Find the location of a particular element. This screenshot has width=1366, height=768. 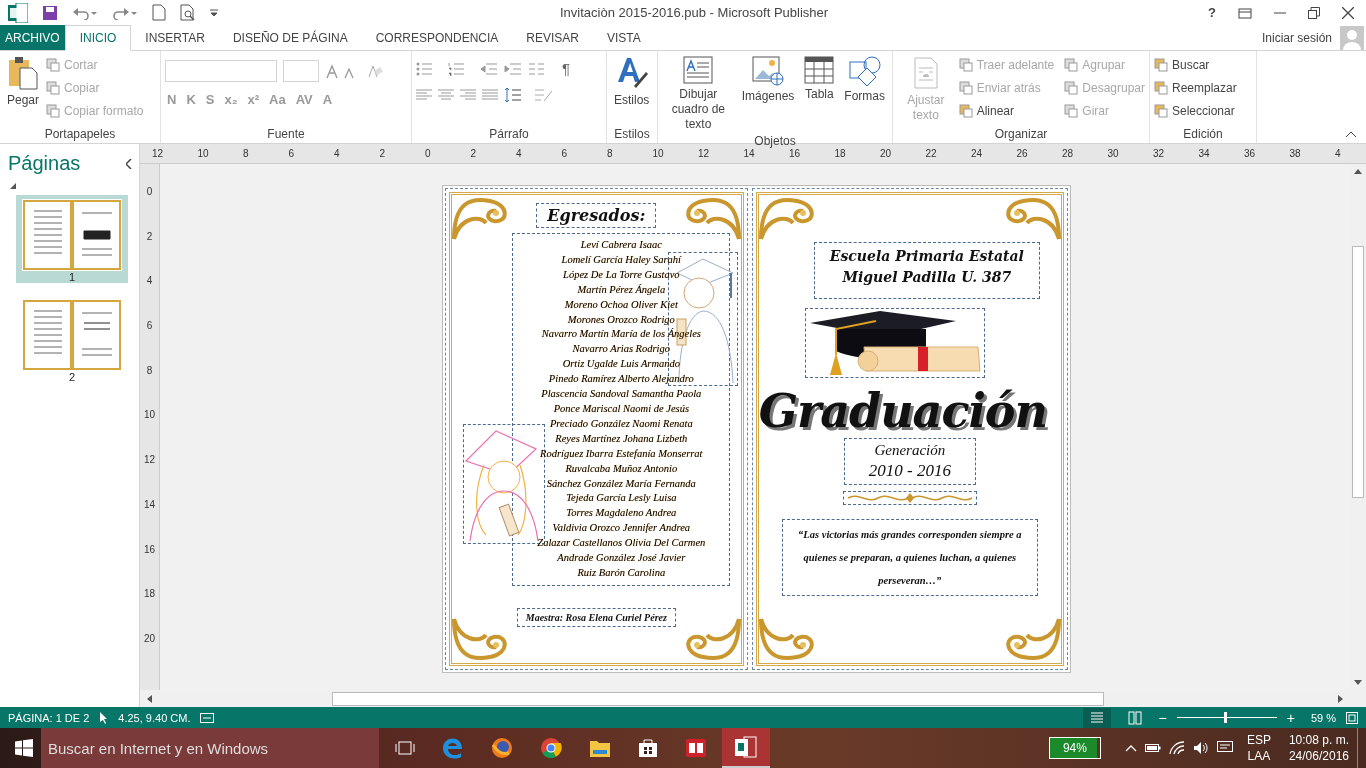

zoom-in-button: + is located at coordinates (1290, 717).